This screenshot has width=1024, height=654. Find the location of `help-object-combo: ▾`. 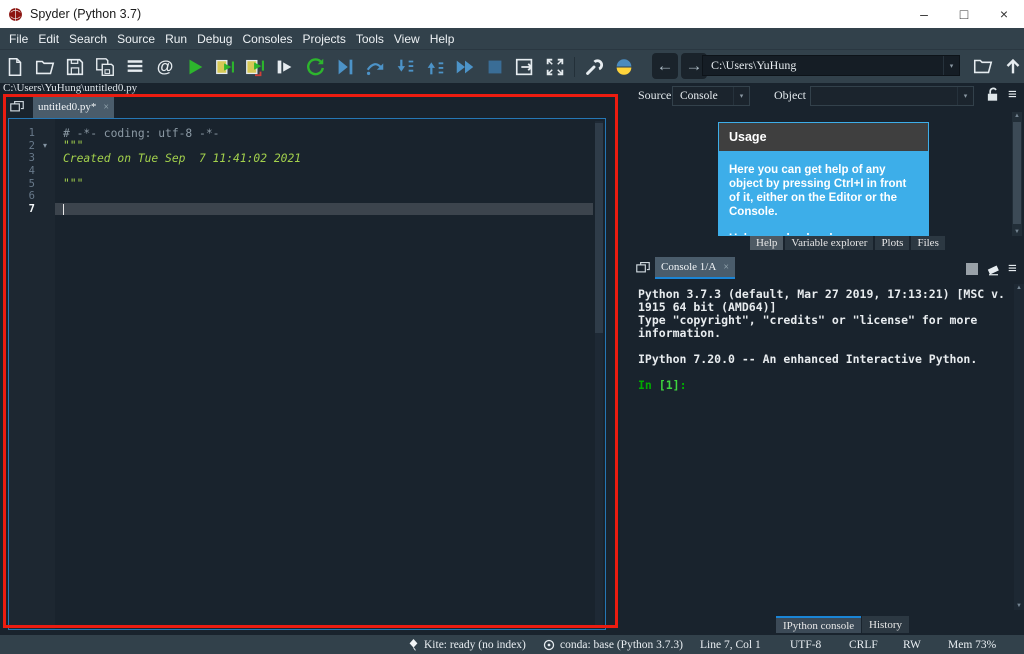

help-object-combo: ▾ is located at coordinates (892, 96).